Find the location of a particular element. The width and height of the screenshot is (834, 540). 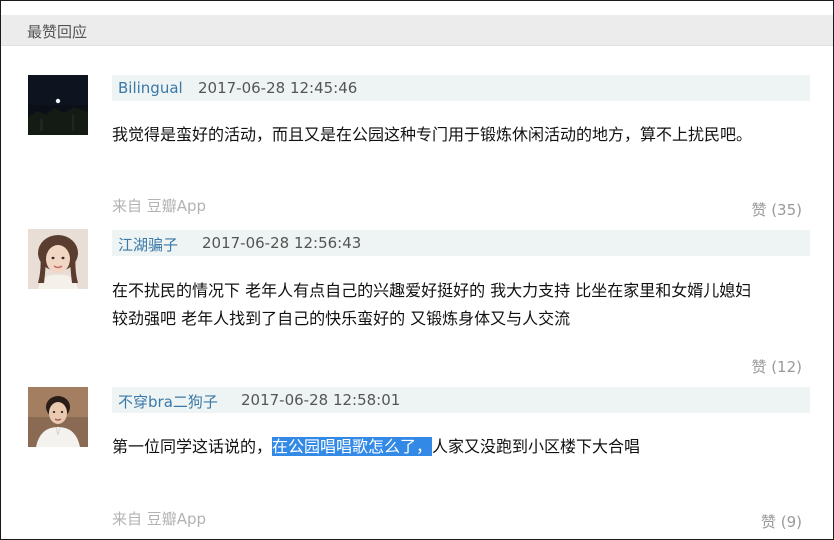

comment-text-plain: 第一位同学这话说的， is located at coordinates (192, 446).